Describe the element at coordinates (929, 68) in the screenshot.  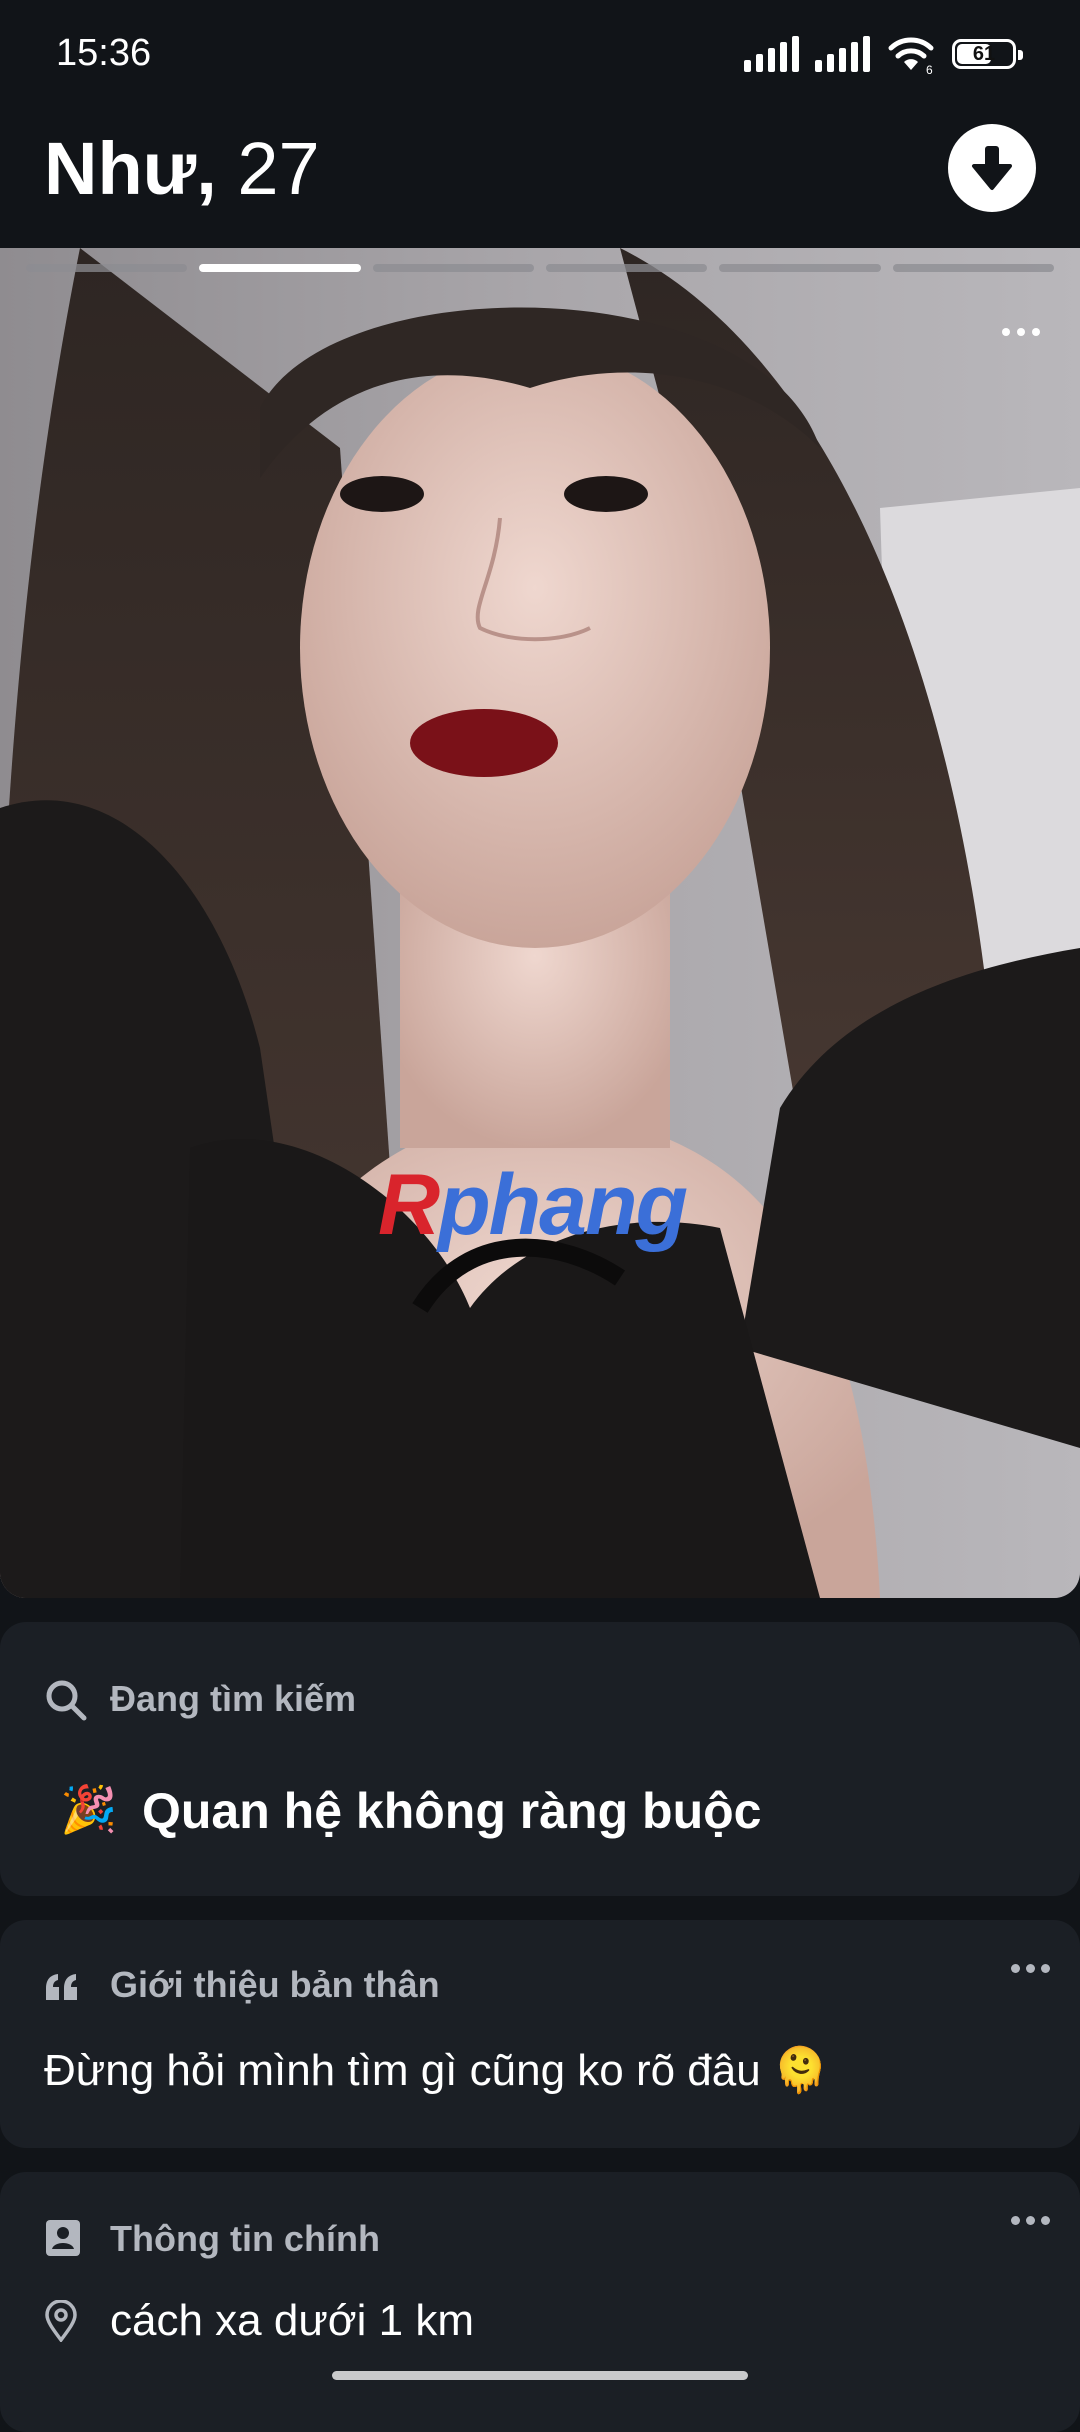
I see `wifi-label: 6` at that location.